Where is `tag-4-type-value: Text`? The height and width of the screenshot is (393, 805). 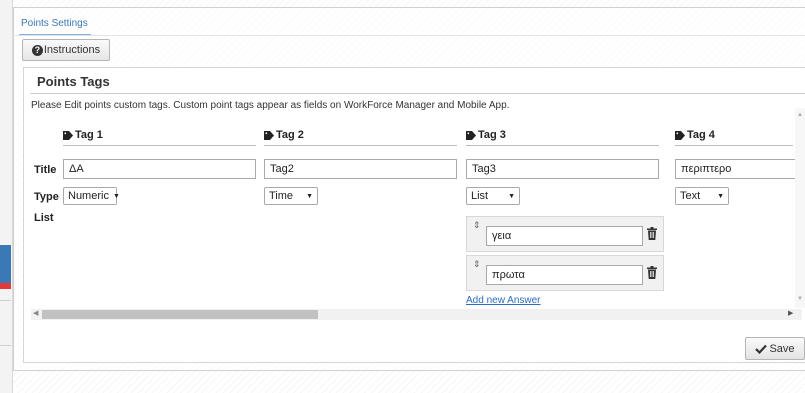 tag-4-type-value: Text is located at coordinates (690, 196).